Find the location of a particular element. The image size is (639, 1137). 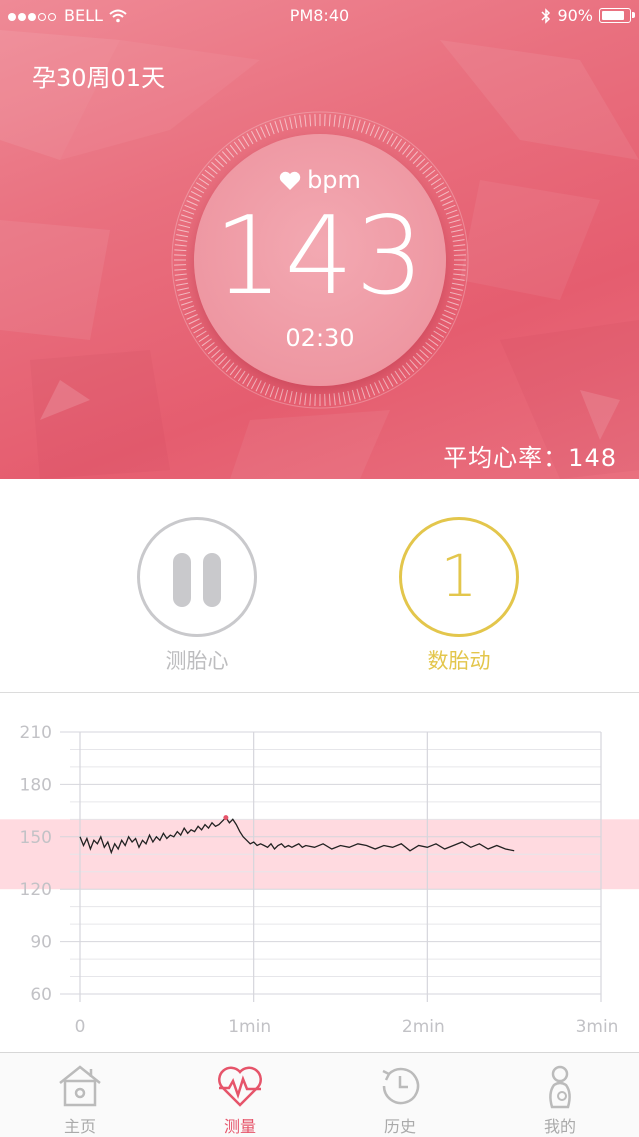

tab-measure: 测量 is located at coordinates (240, 1095).